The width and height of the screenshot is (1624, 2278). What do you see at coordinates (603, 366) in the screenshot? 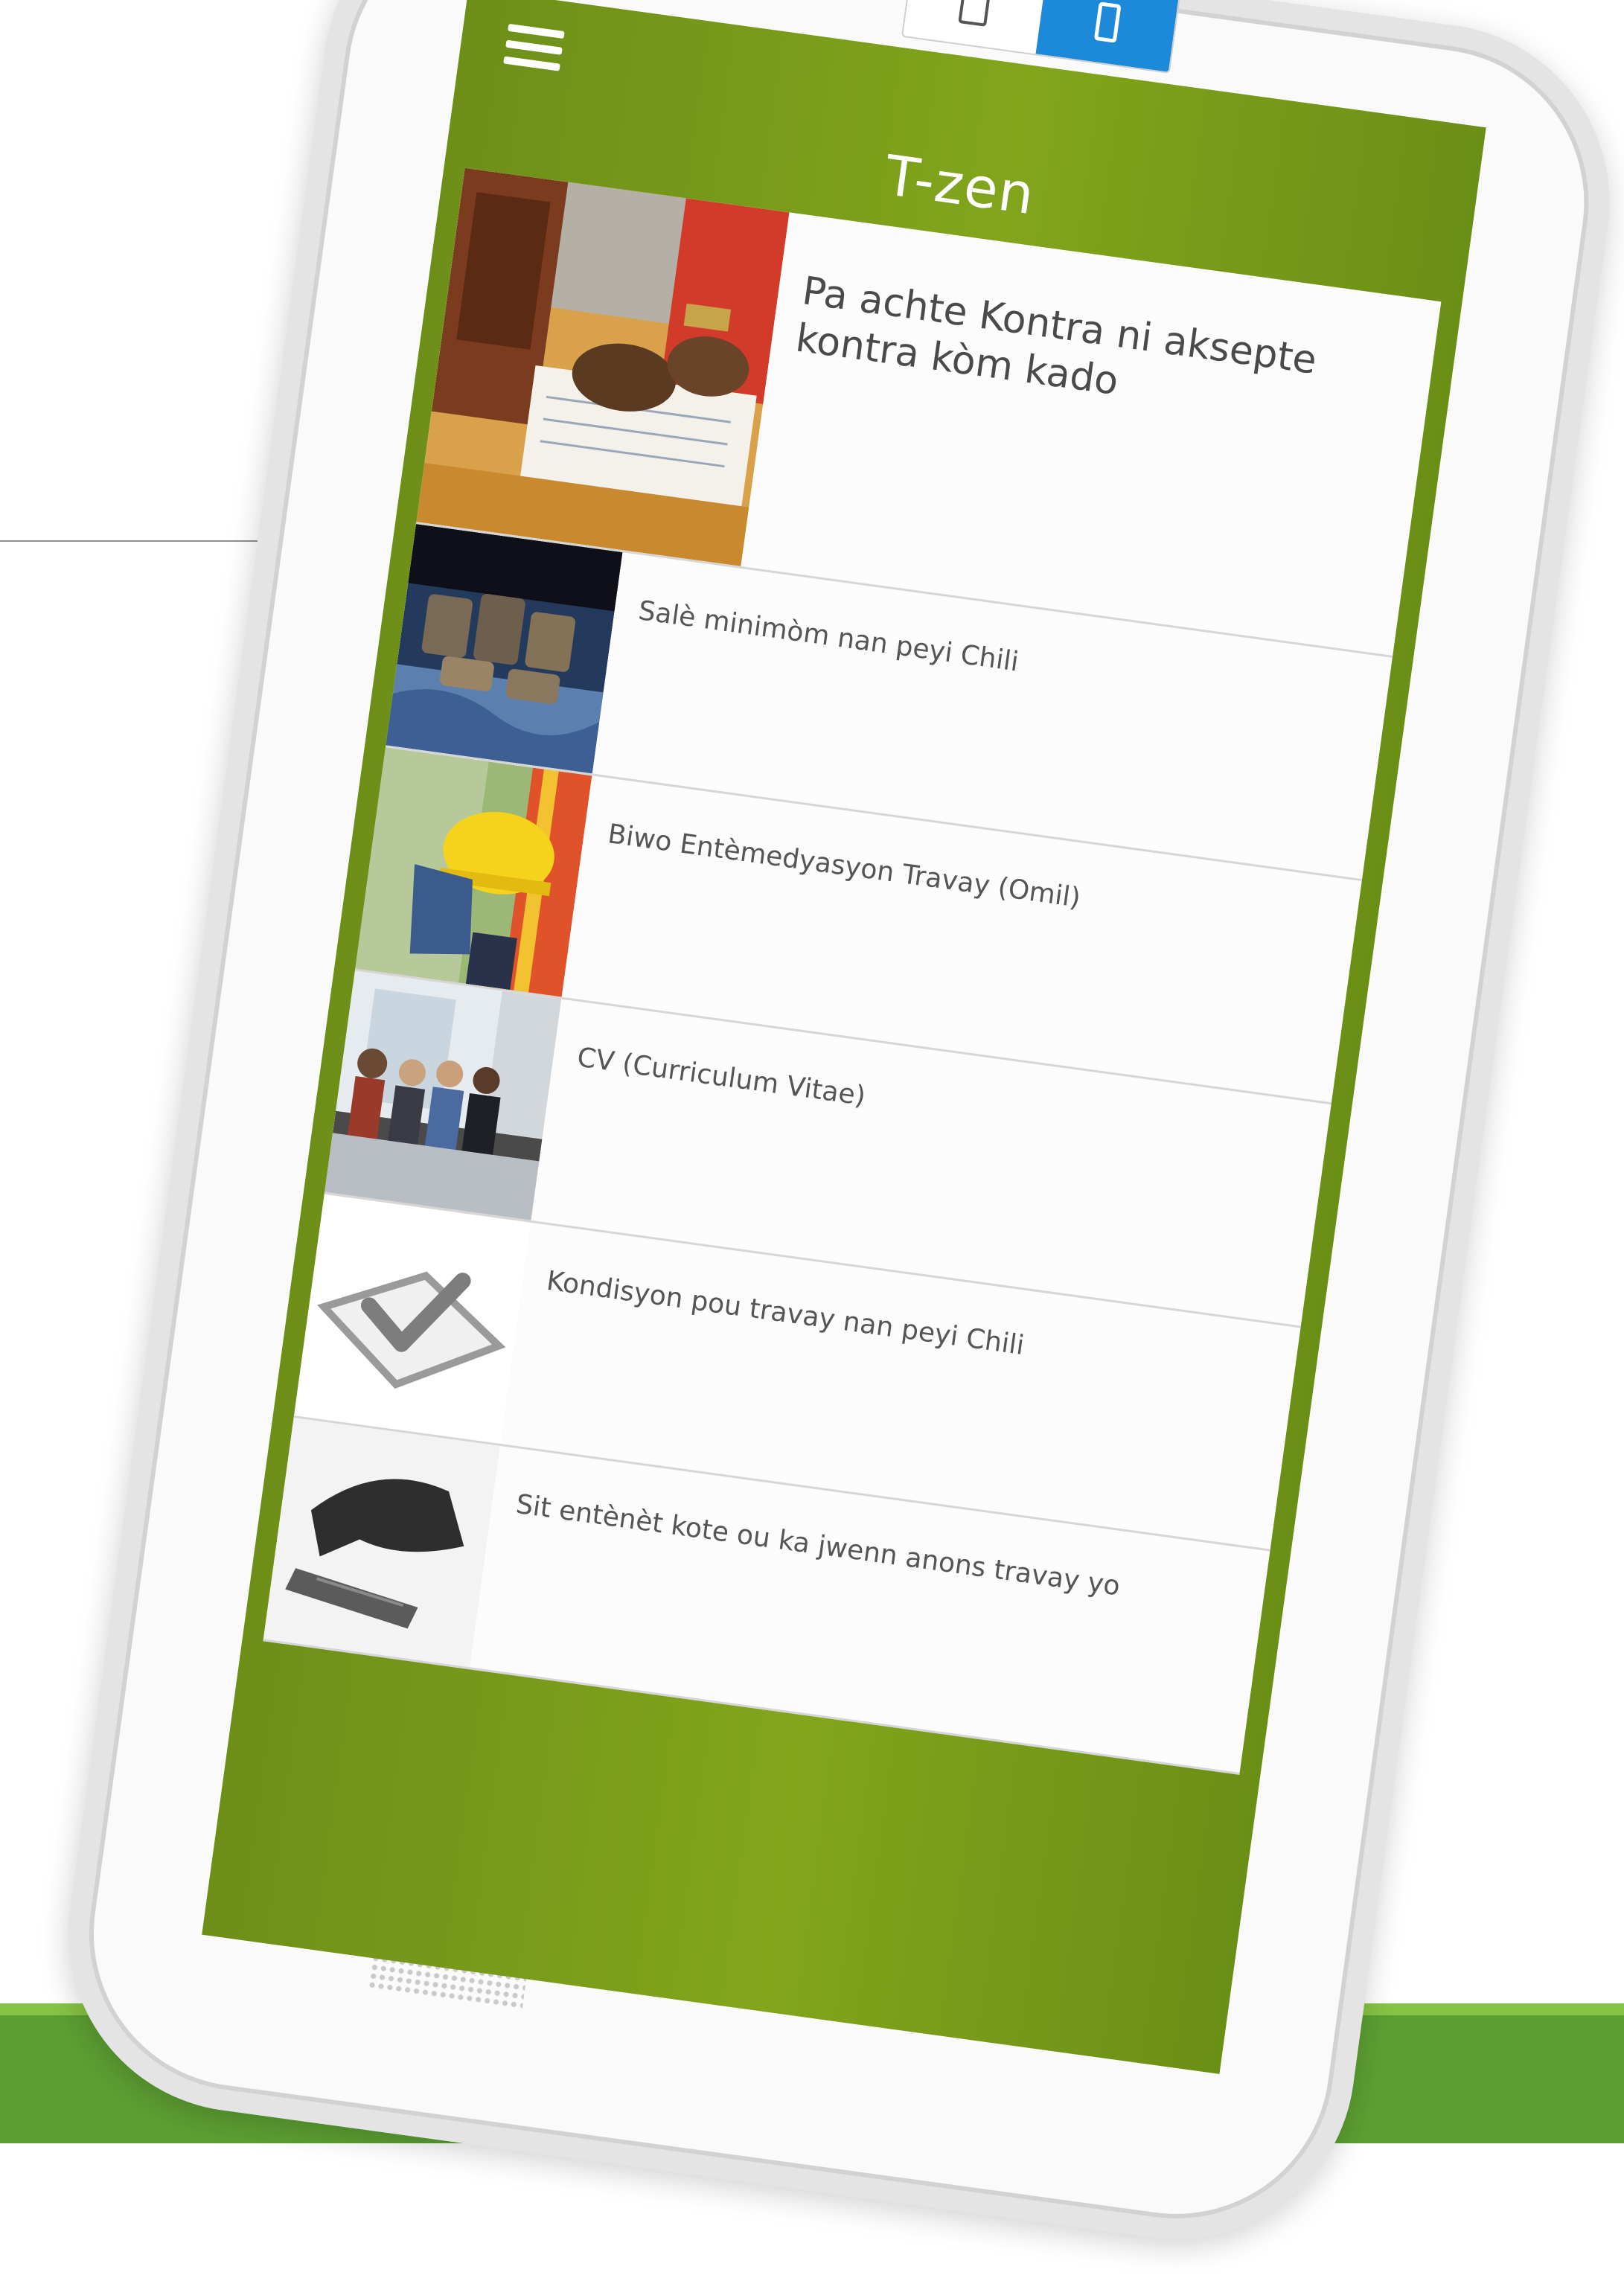
I see `contract-signing-photo` at bounding box center [603, 366].